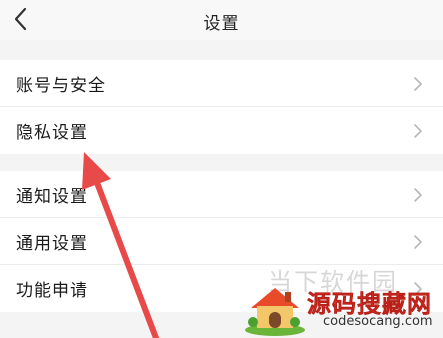  I want to click on settings-item-notifications: 通知设置, so click(221, 194).